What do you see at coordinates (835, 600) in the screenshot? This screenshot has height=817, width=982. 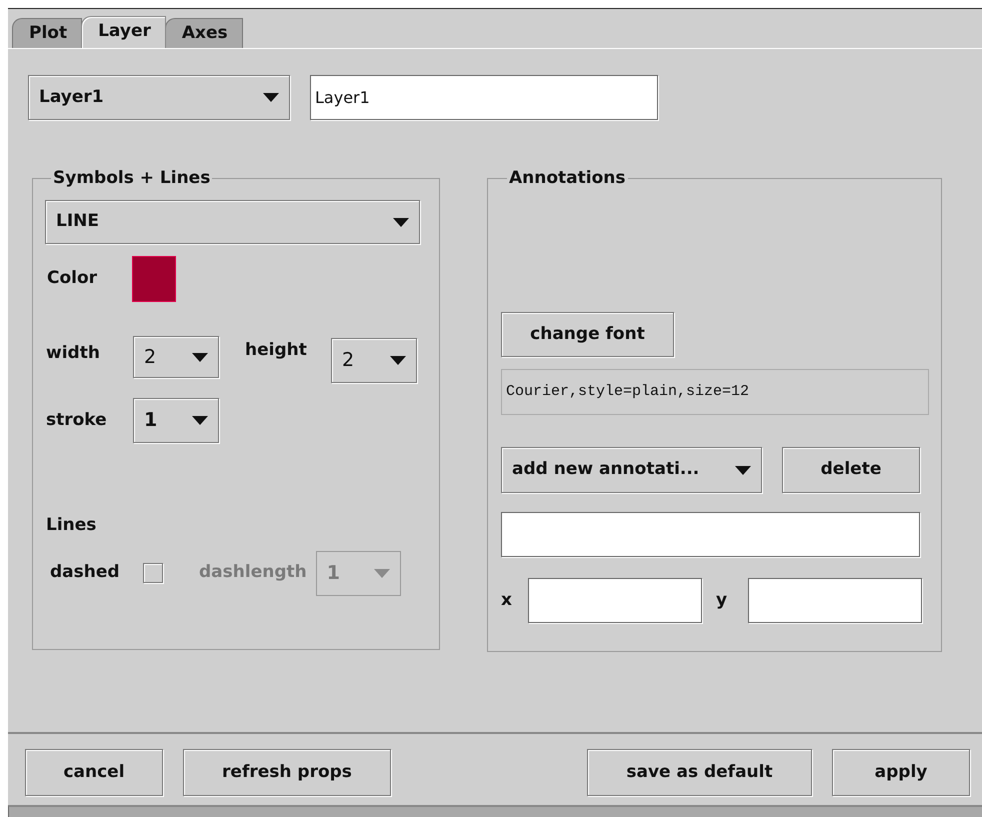 I see `y-field` at bounding box center [835, 600].